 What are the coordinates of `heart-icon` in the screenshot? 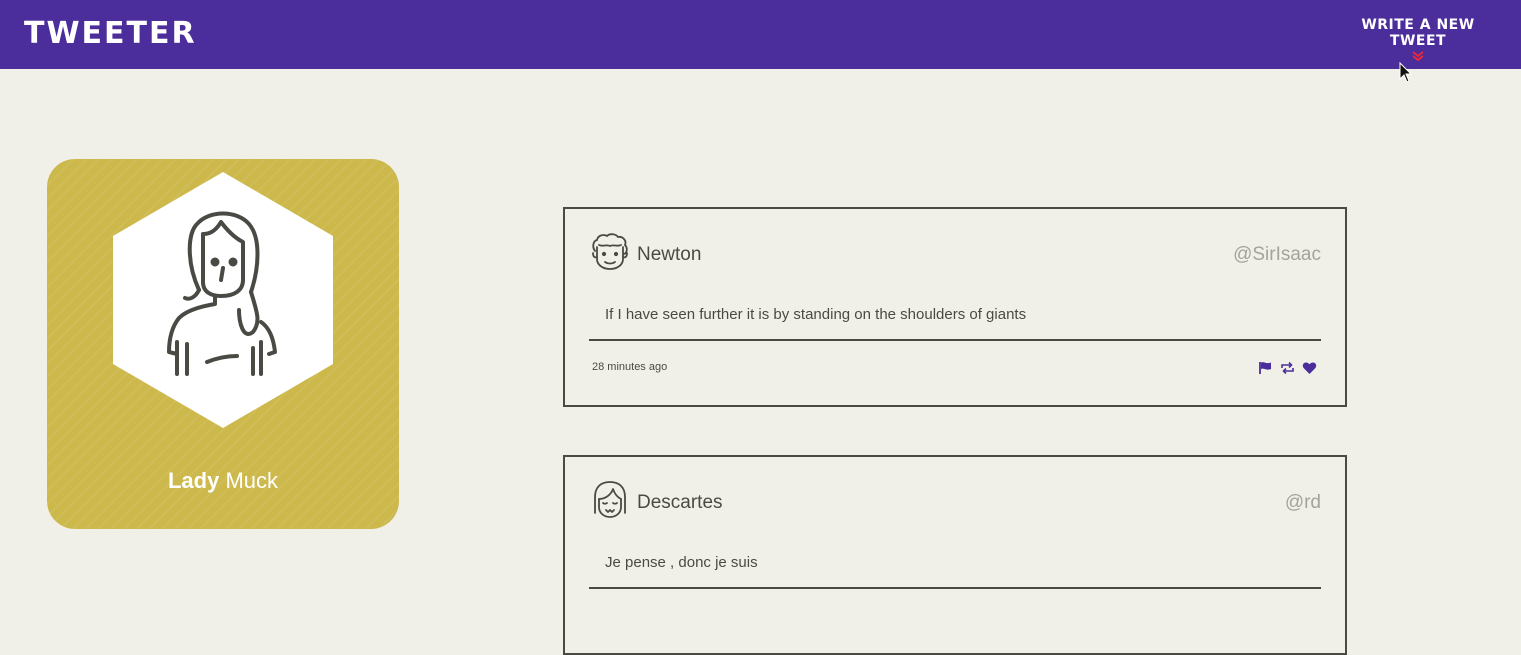 It's located at (1309, 368).